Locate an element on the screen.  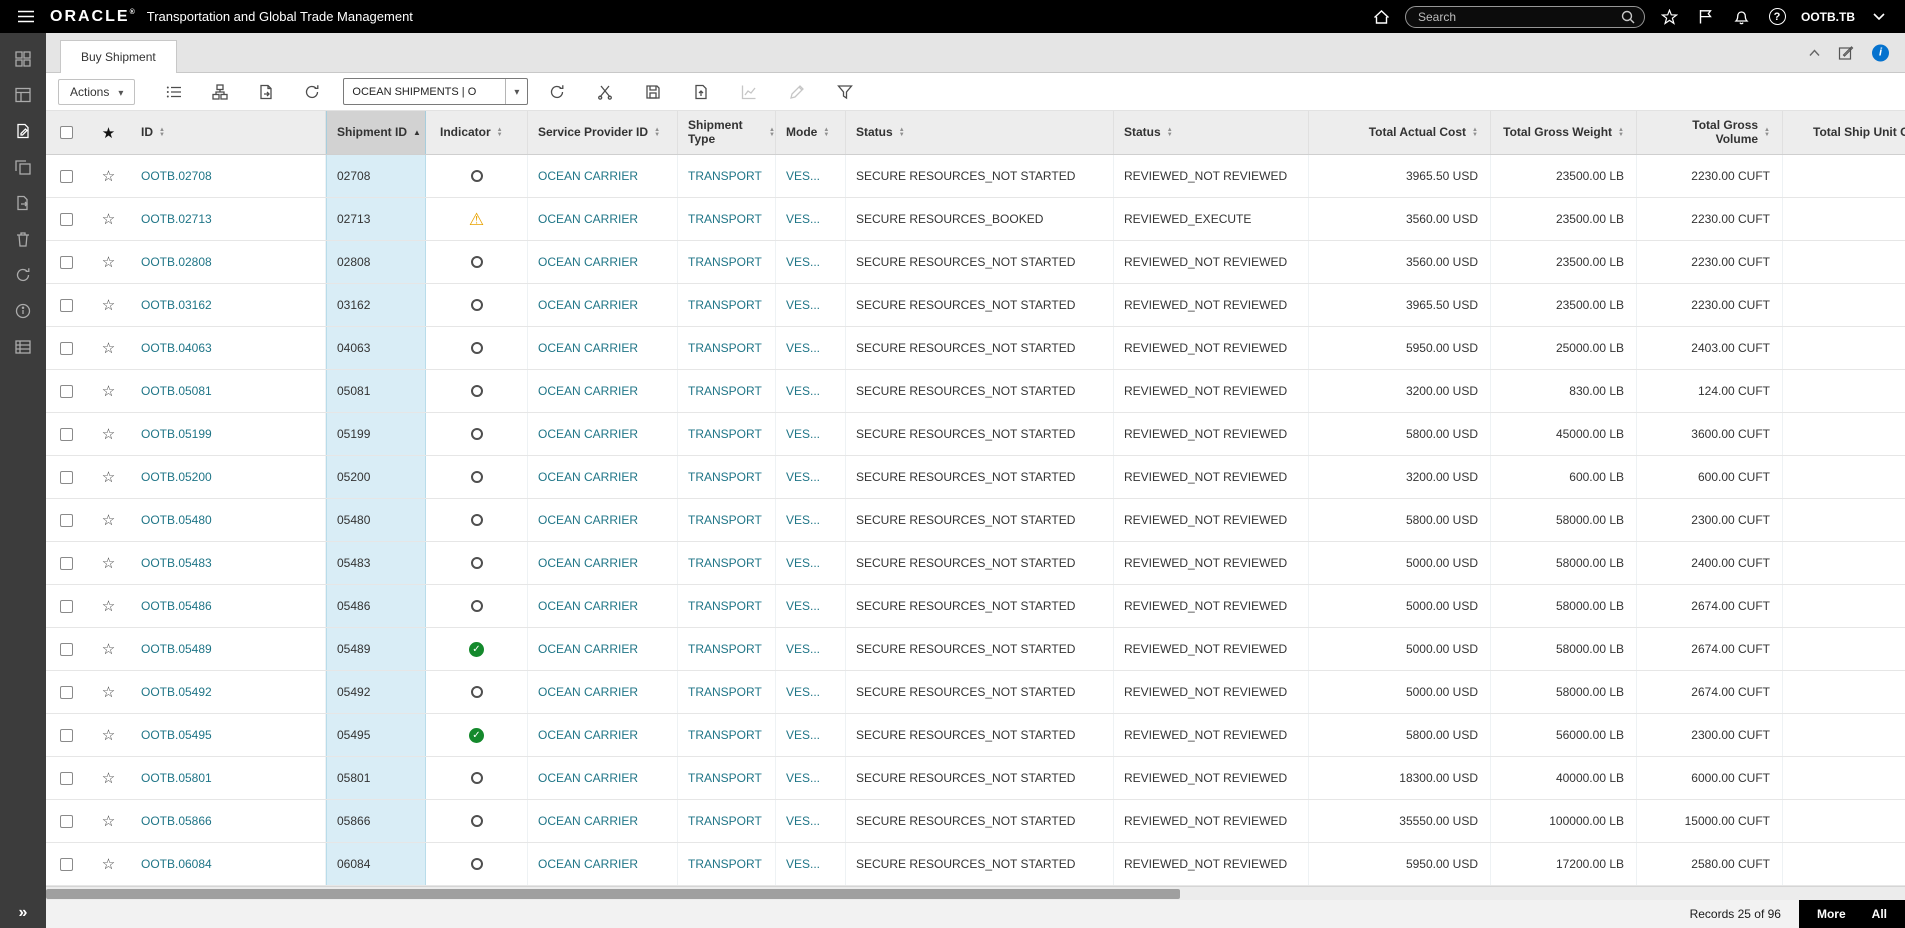
hamburger-menu-icon is located at coordinates (26, 17).